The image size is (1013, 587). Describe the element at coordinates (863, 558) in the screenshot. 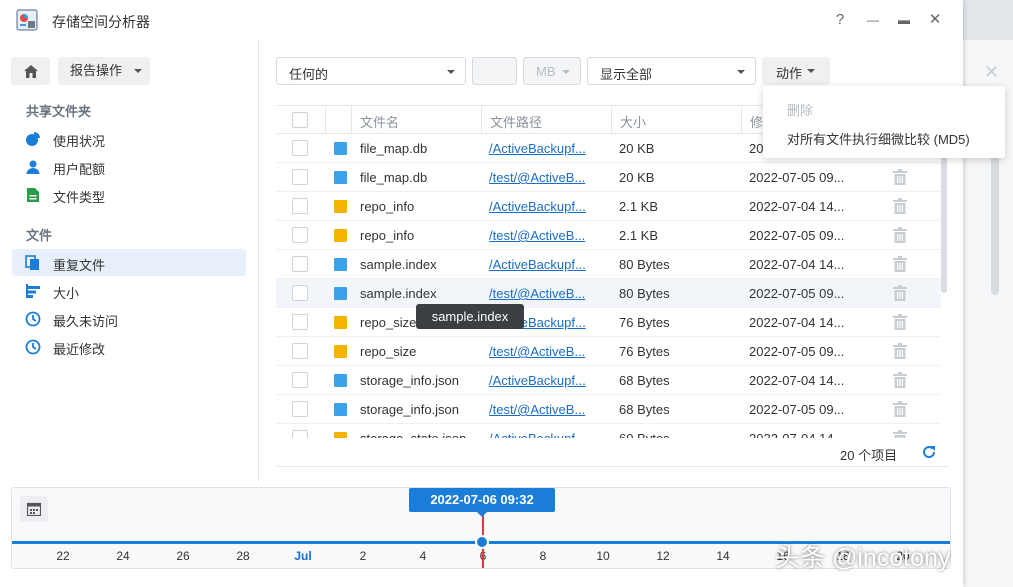

I see `watermark-text: 头条 @incotony` at that location.